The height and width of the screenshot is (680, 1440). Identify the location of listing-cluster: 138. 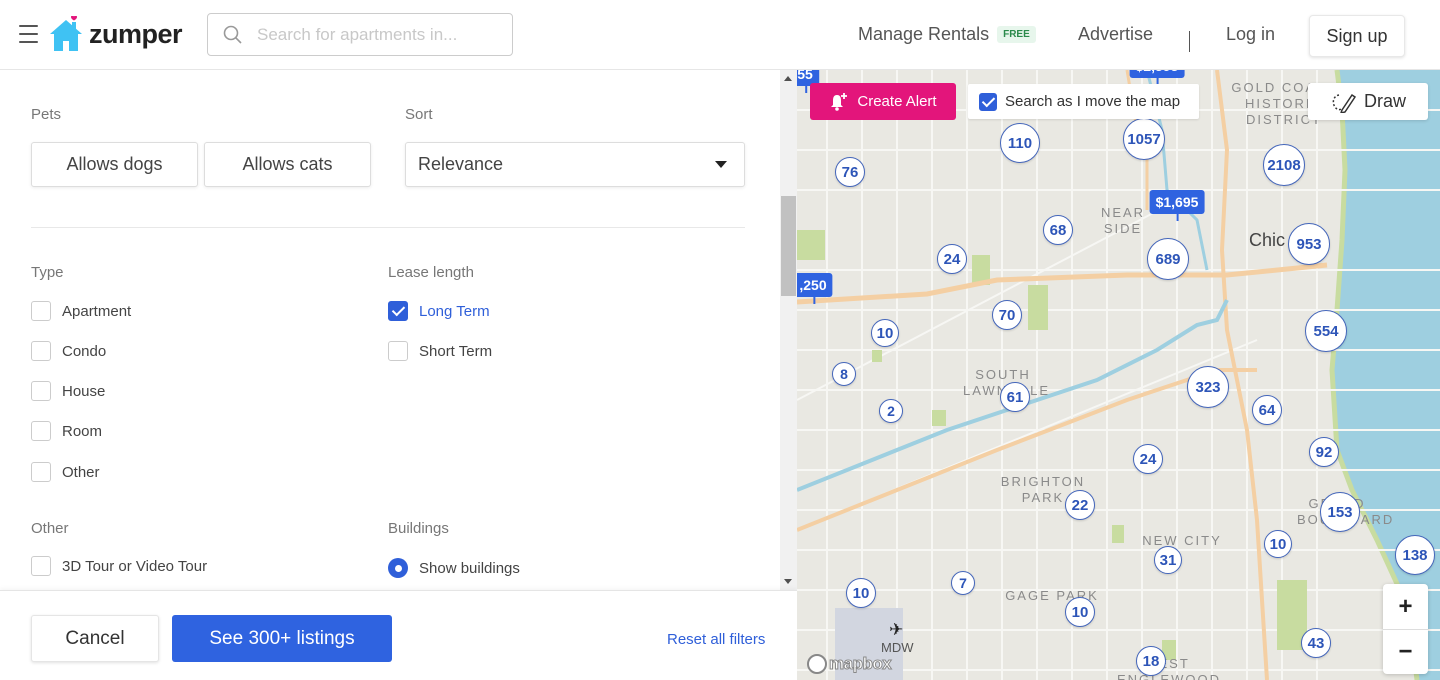
(1415, 555).